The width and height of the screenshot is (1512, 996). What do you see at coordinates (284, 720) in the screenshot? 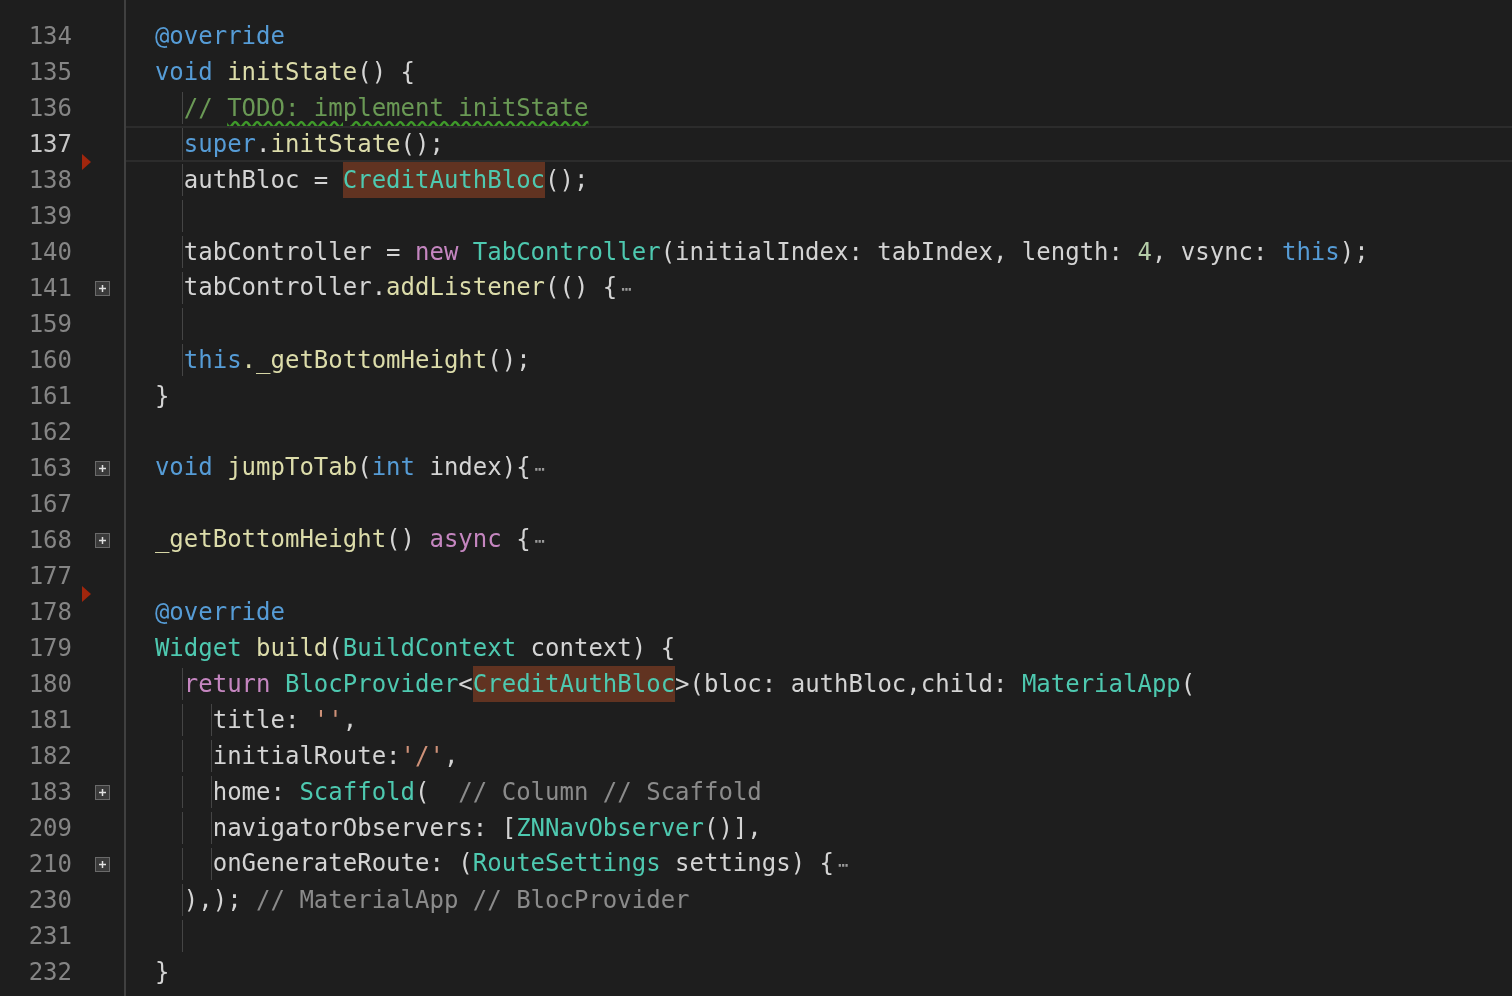
I see `code-line: title: '',` at bounding box center [284, 720].